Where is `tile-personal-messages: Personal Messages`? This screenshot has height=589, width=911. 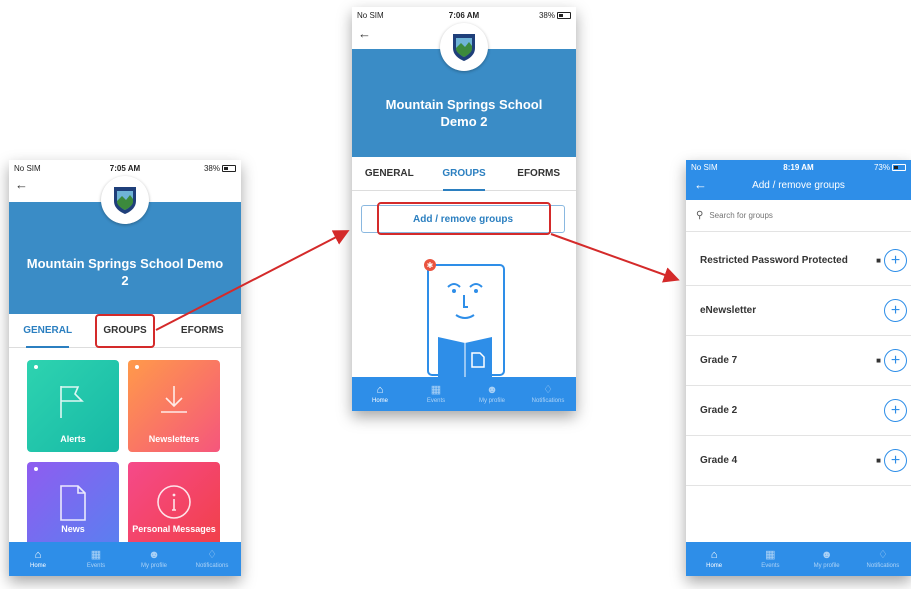
tile-personal-messages: Personal Messages is located at coordinates (174, 502).